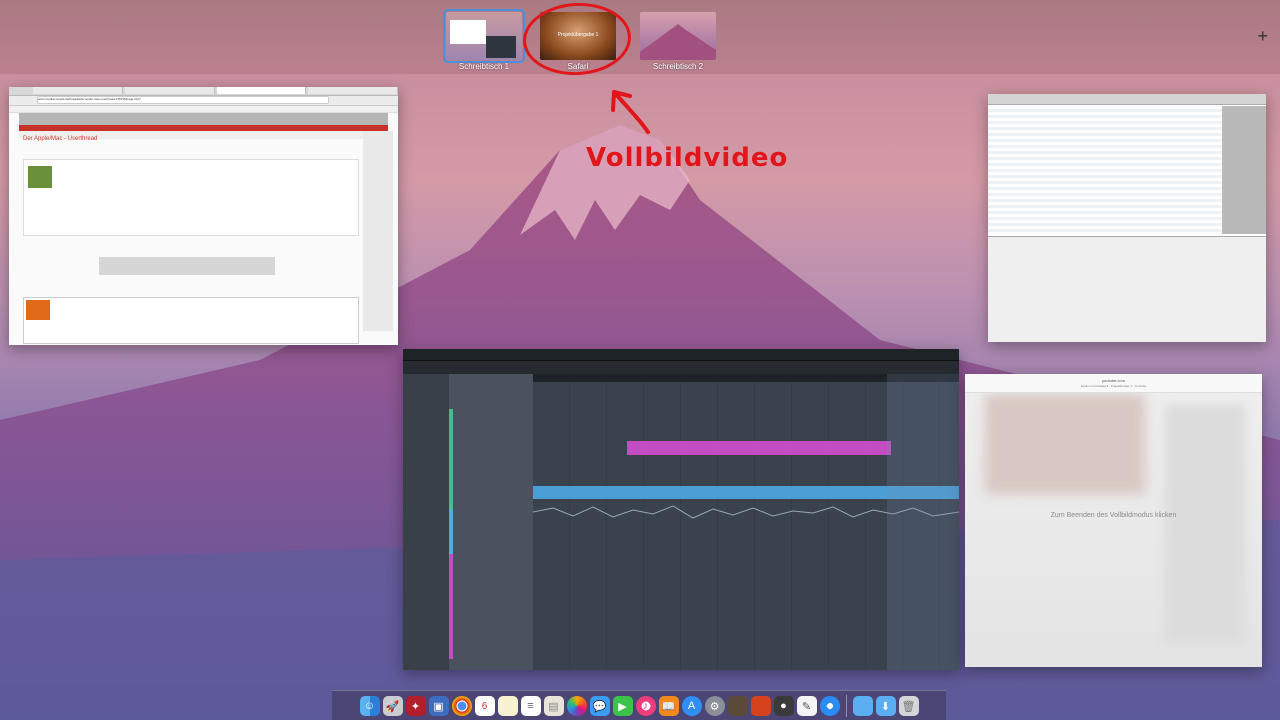 This screenshot has width=1280, height=720. I want to click on forum-post, so click(191, 197).